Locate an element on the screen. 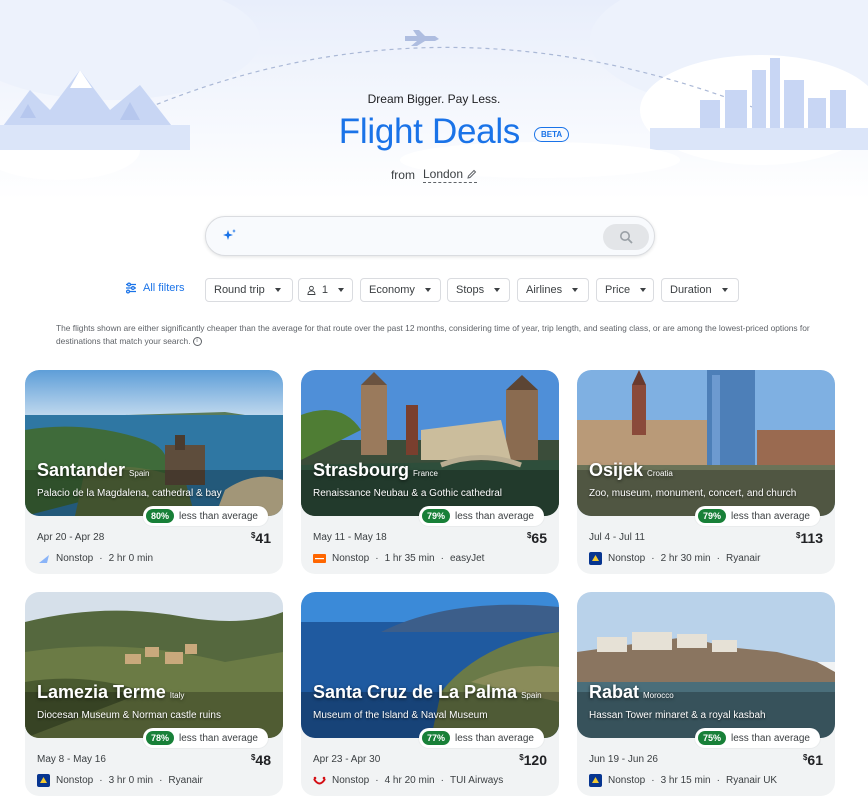  savings-percent: 78% is located at coordinates (160, 738).